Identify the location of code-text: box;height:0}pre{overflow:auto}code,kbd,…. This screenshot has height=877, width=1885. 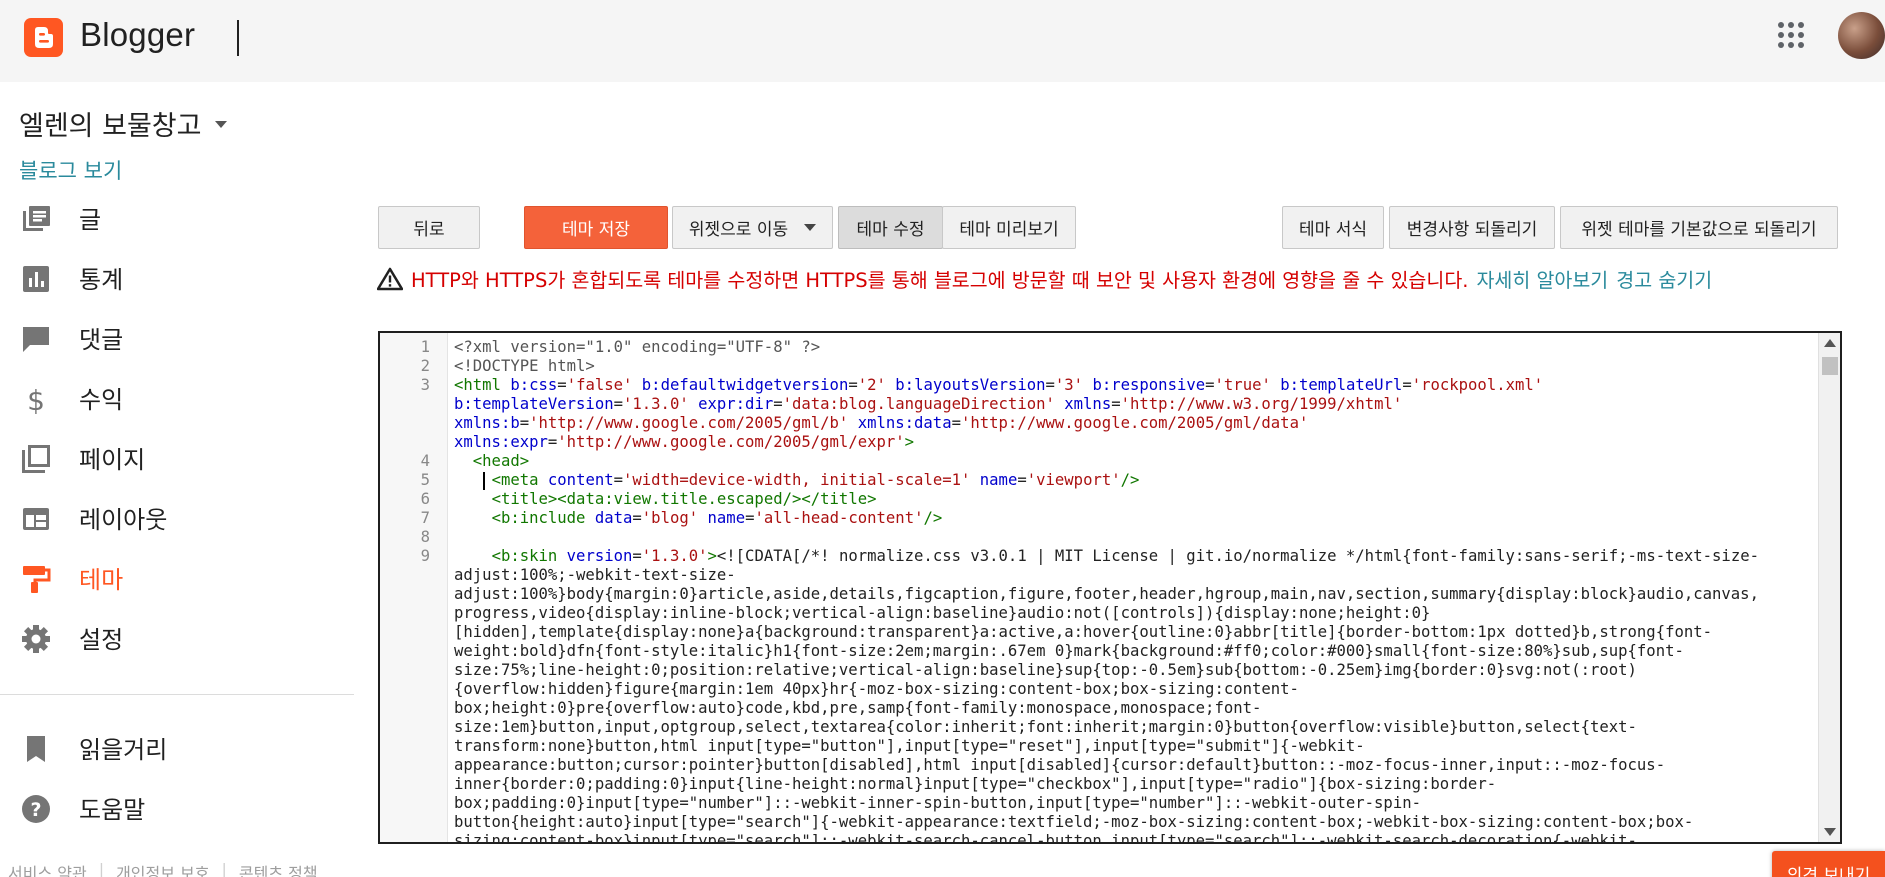
(858, 708).